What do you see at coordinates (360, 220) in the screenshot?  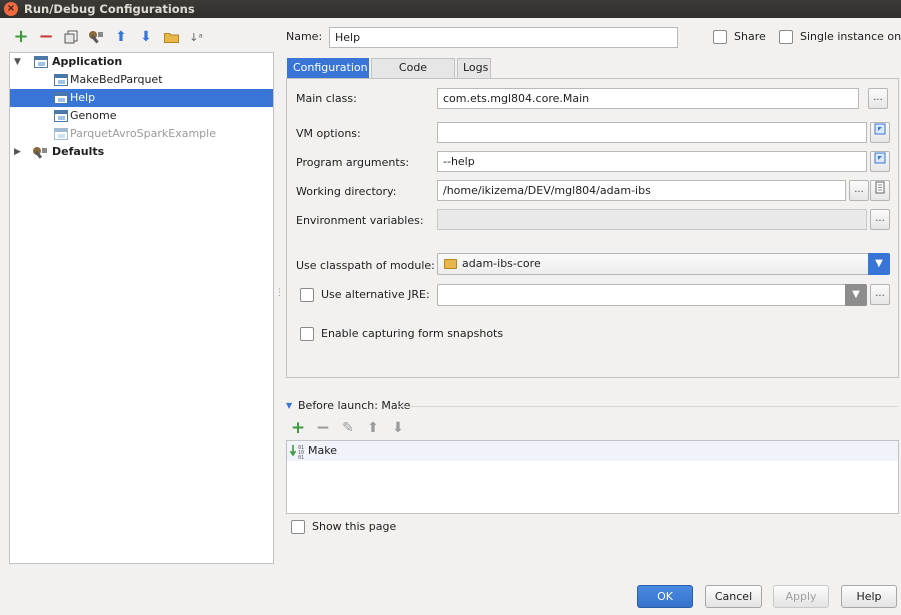 I see `environment-variables-label: Environment variables:` at bounding box center [360, 220].